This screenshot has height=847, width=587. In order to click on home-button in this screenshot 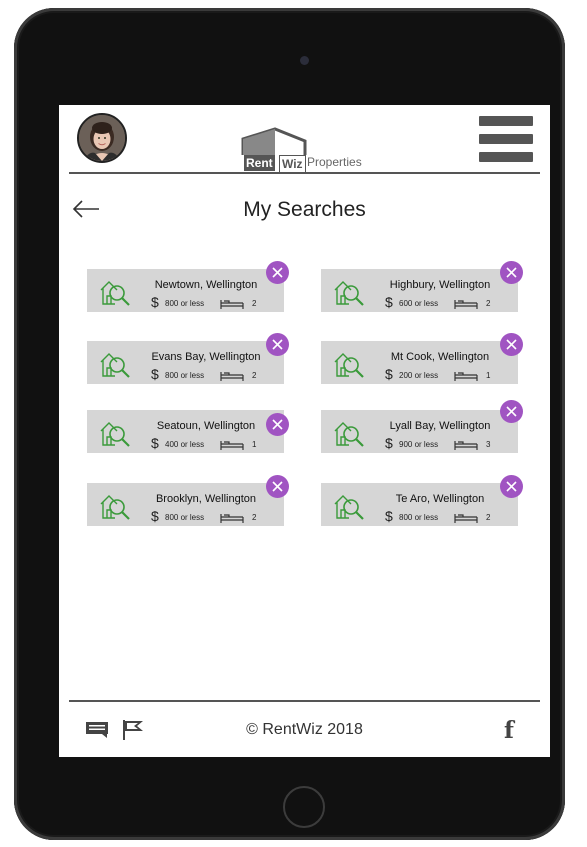, I will do `click(304, 807)`.